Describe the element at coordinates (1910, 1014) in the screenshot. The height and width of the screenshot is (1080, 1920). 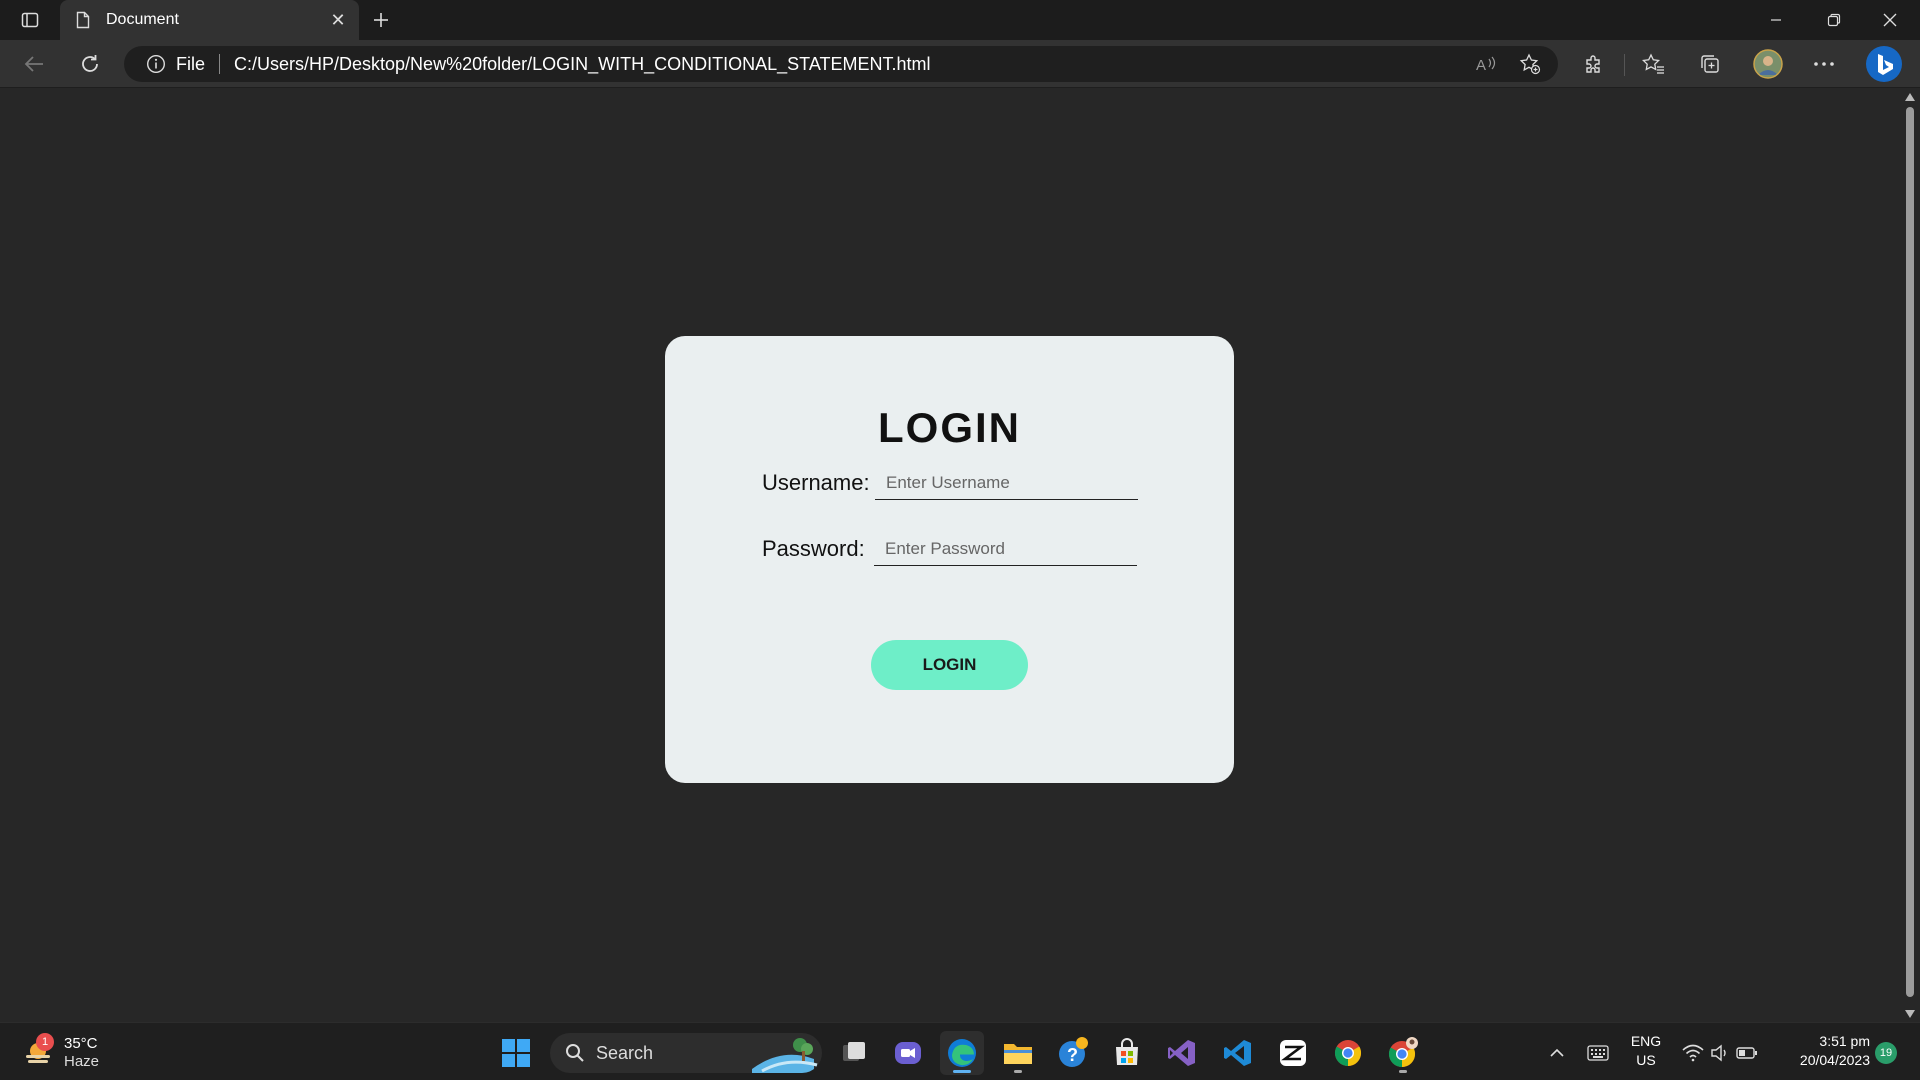
I see `scroll-down-arrow-icon` at that location.